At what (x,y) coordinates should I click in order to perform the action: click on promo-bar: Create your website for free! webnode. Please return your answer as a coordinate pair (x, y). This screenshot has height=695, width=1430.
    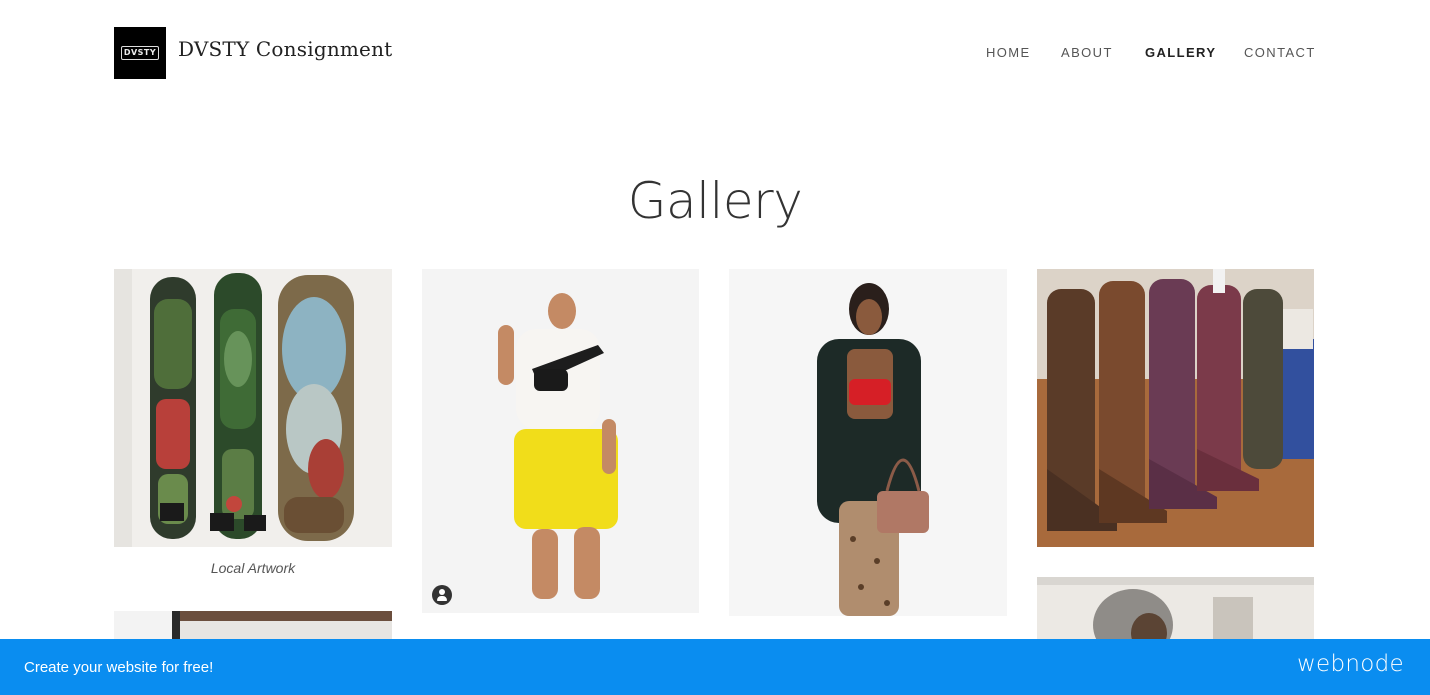
    Looking at the image, I should click on (715, 667).